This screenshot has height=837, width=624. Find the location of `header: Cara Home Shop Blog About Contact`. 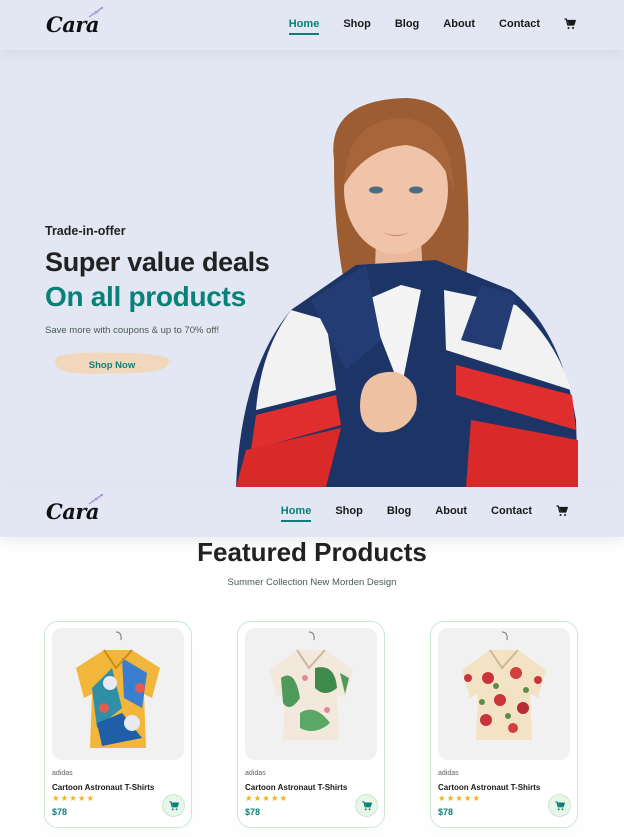

header: Cara Home Shop Blog About Contact is located at coordinates (312, 25).